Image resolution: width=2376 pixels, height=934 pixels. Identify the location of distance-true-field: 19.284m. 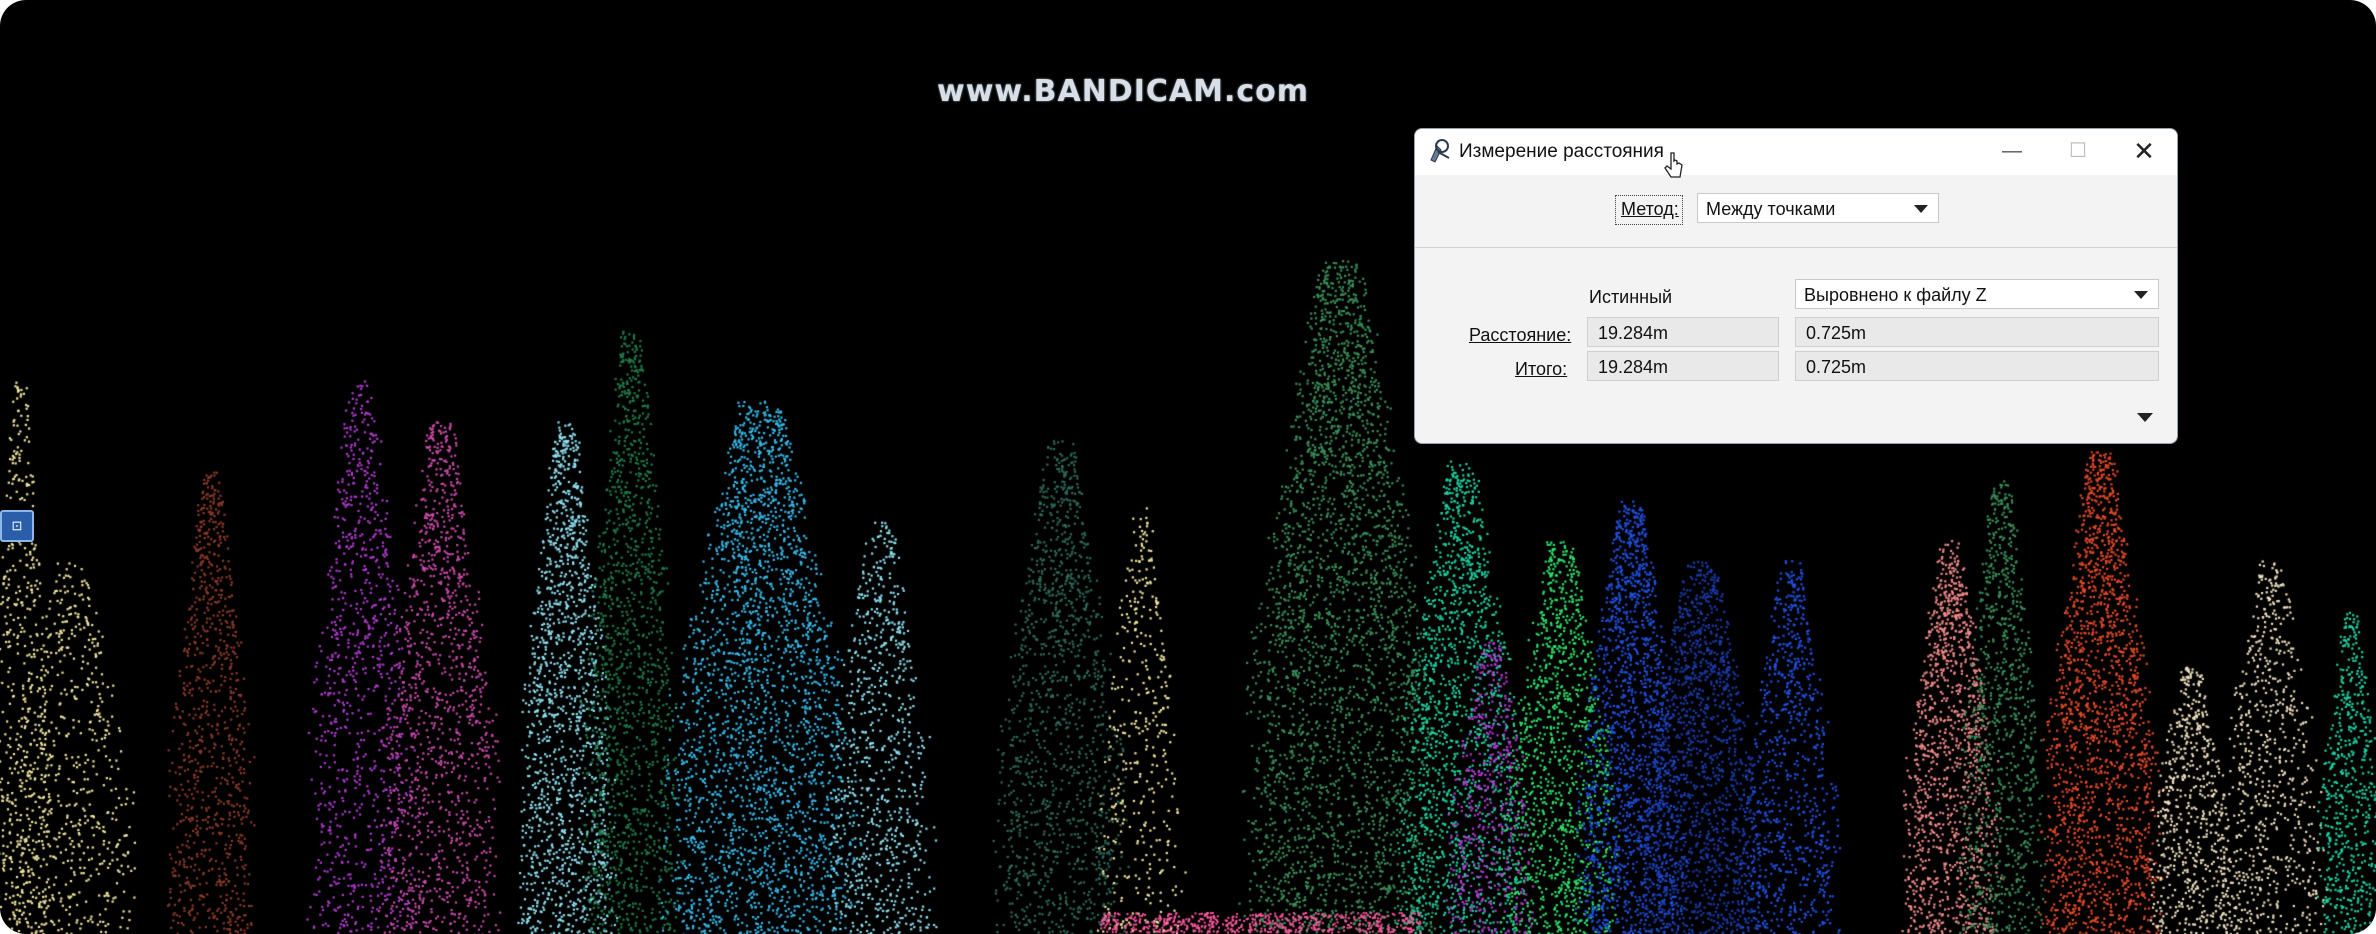
(1683, 332).